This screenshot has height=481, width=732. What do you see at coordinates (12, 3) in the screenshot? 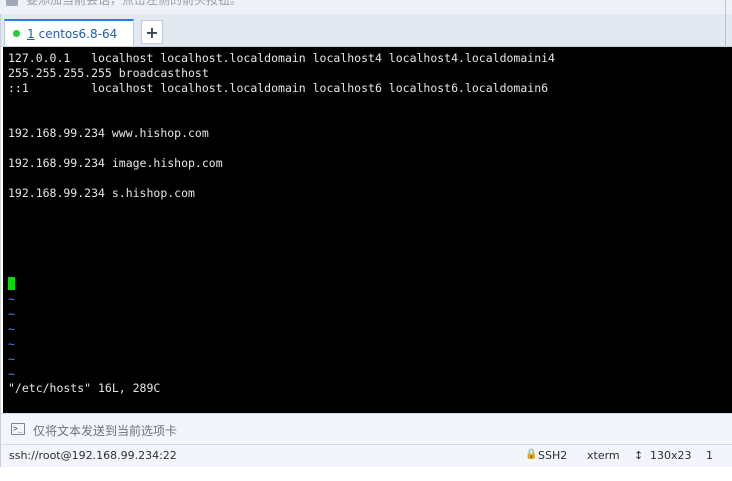
I see `arrow-icon` at bounding box center [12, 3].